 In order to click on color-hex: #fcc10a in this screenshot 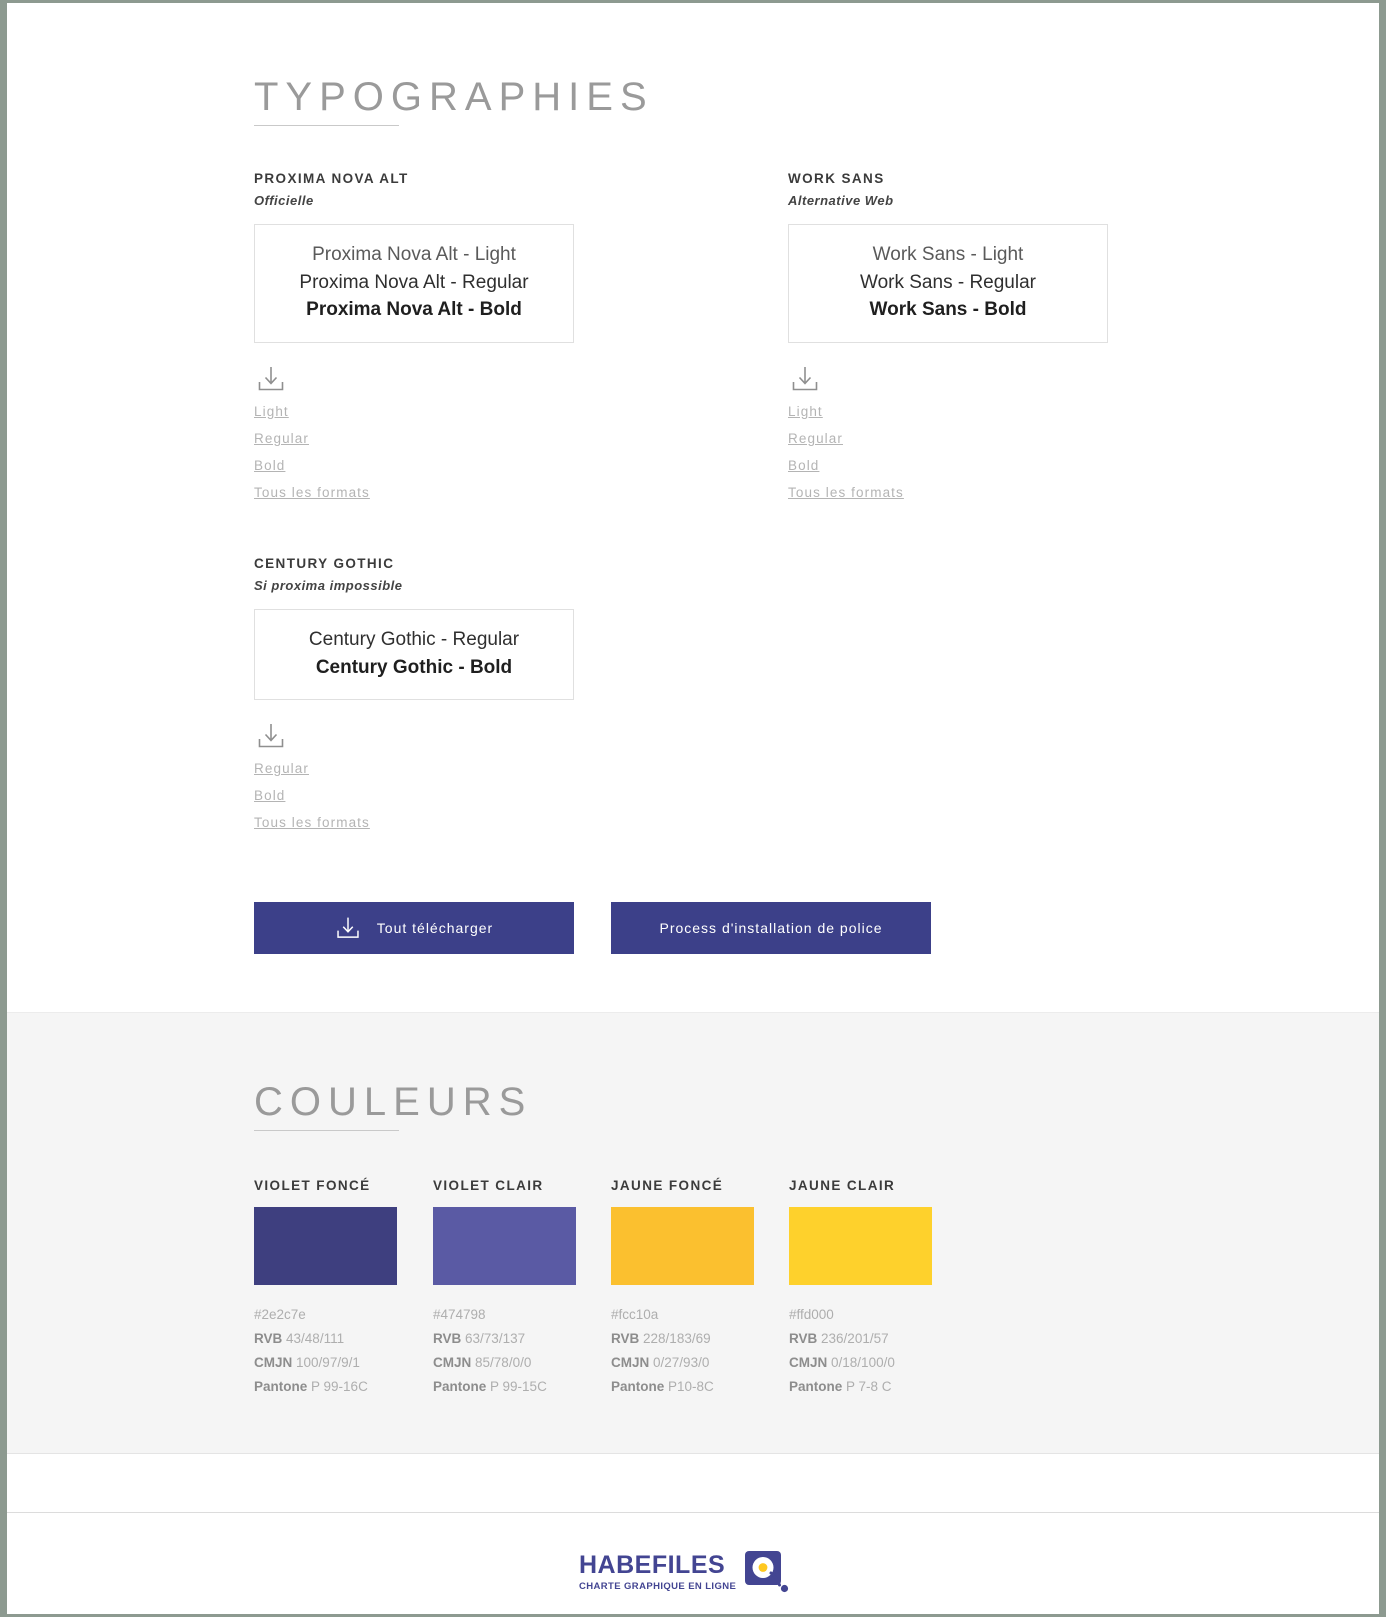, I will do `click(635, 1314)`.